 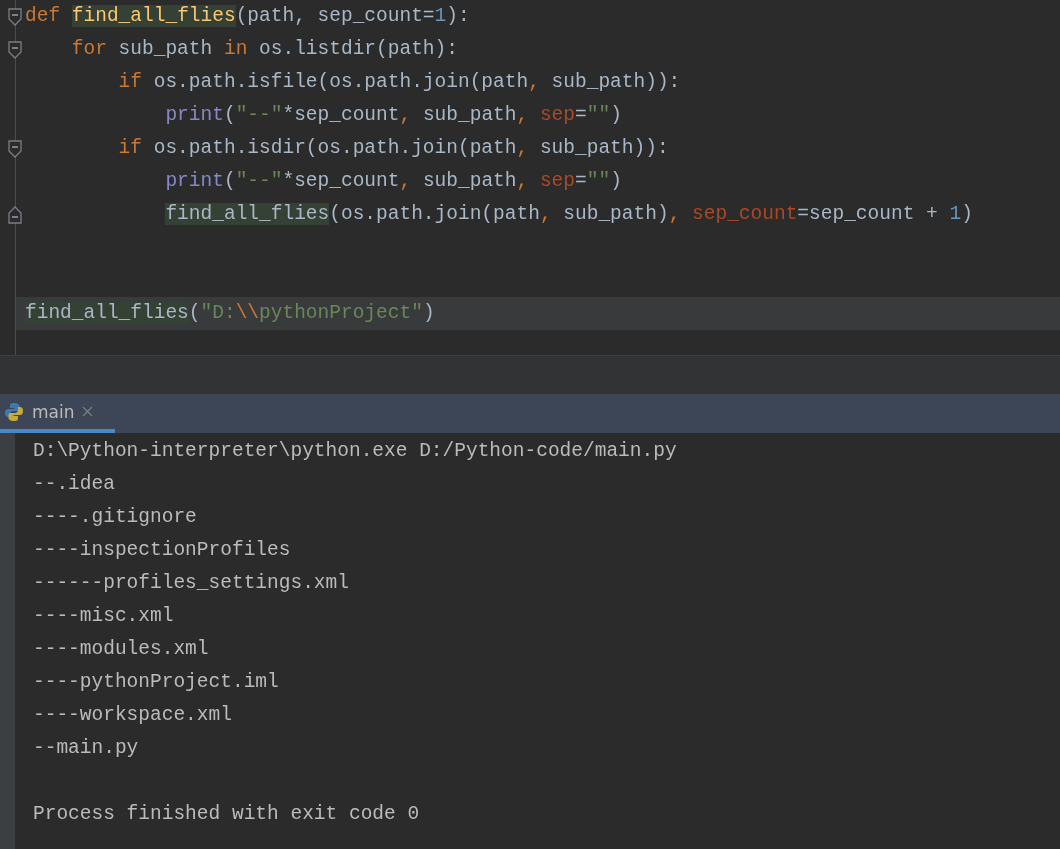 What do you see at coordinates (393, 148) in the screenshot?
I see `code-line: if os.path.isdir(os.path.join(path, sub_path)):` at bounding box center [393, 148].